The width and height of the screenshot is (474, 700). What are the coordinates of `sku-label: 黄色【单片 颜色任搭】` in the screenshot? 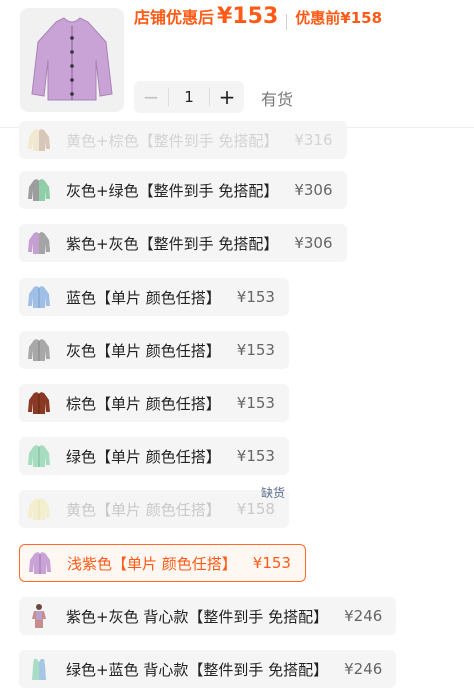 It's located at (143, 509).